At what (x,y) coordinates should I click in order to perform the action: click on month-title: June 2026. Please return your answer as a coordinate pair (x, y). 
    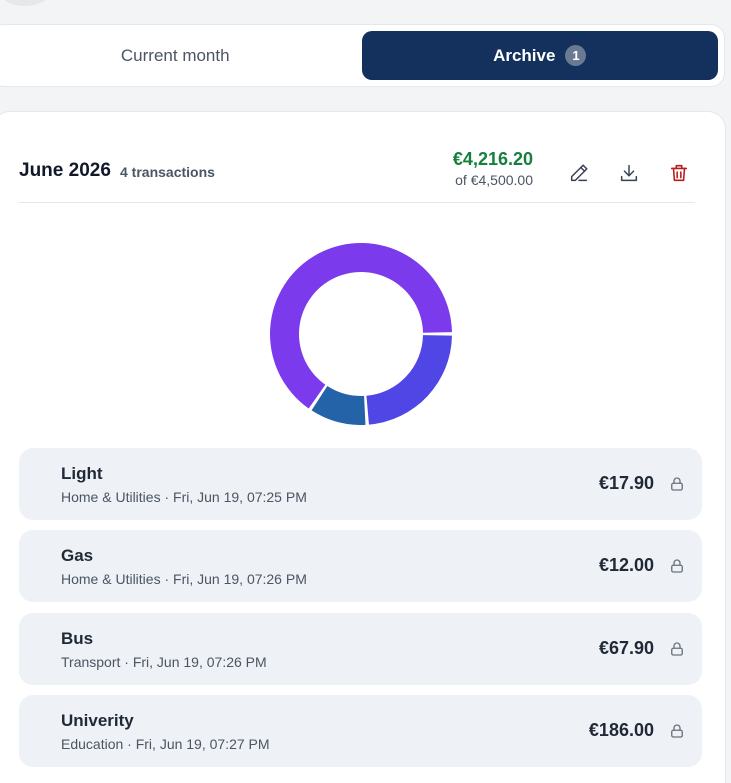
    Looking at the image, I should click on (65, 170).